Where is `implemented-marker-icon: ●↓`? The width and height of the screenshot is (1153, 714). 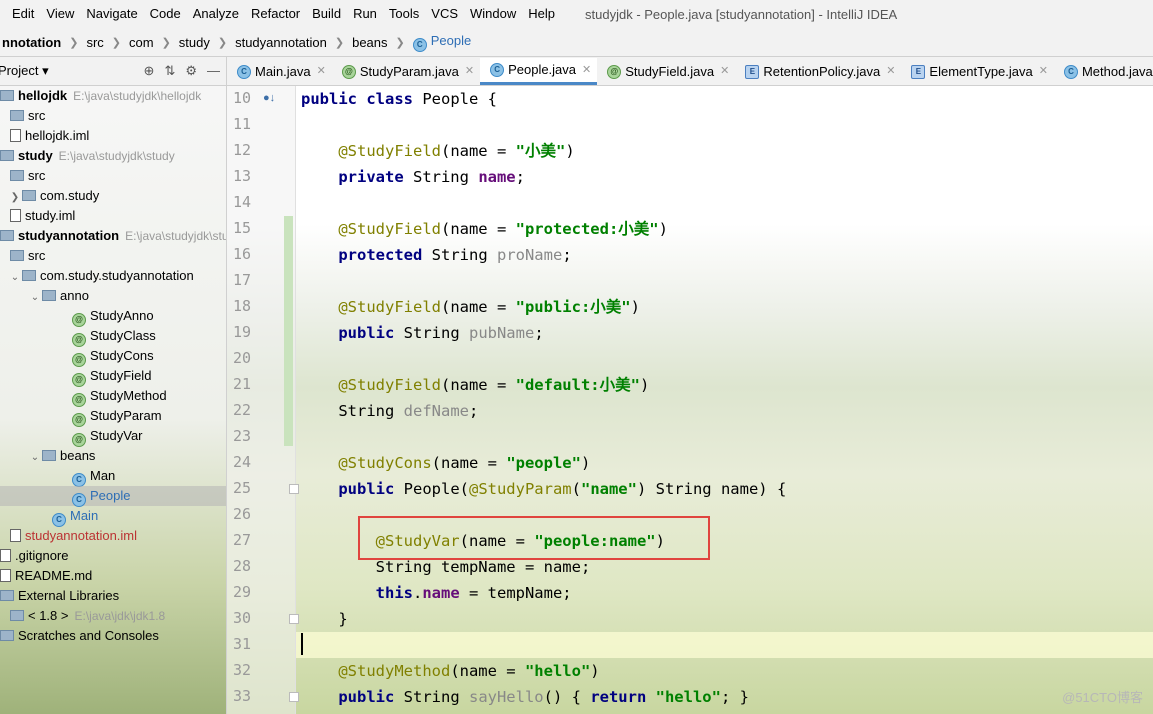
implemented-marker-icon: ●↓ is located at coordinates (269, 98).